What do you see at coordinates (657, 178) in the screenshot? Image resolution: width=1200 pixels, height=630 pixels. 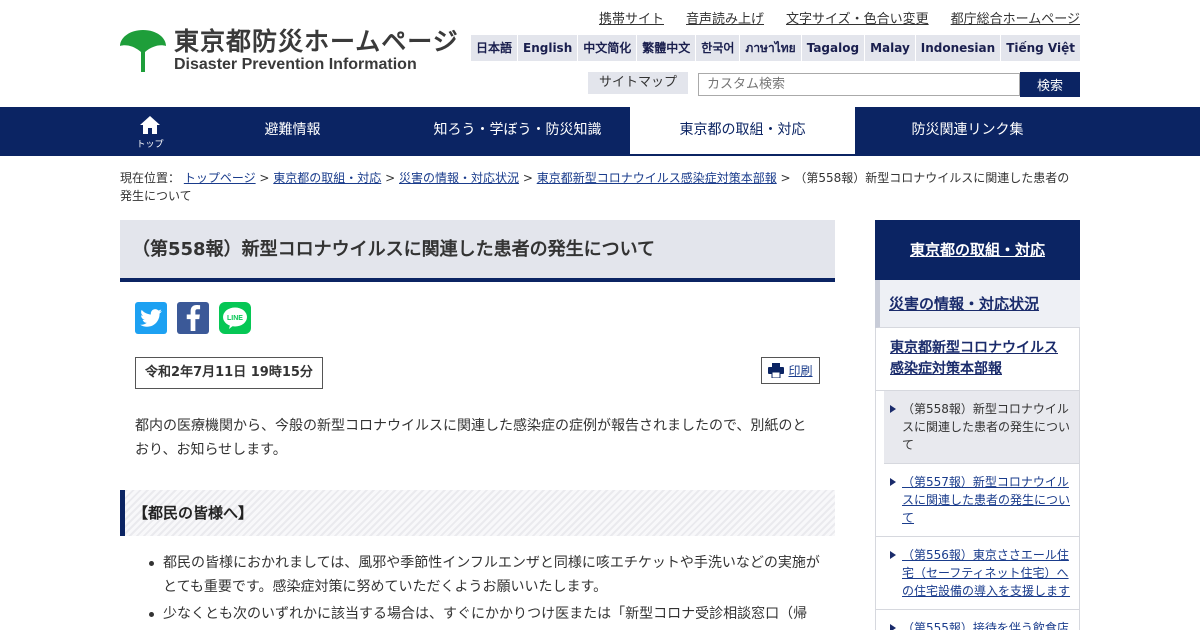 I see `breadcrumb-covid-hq: 東京都新型コロナウイルス感染症対策本部報` at bounding box center [657, 178].